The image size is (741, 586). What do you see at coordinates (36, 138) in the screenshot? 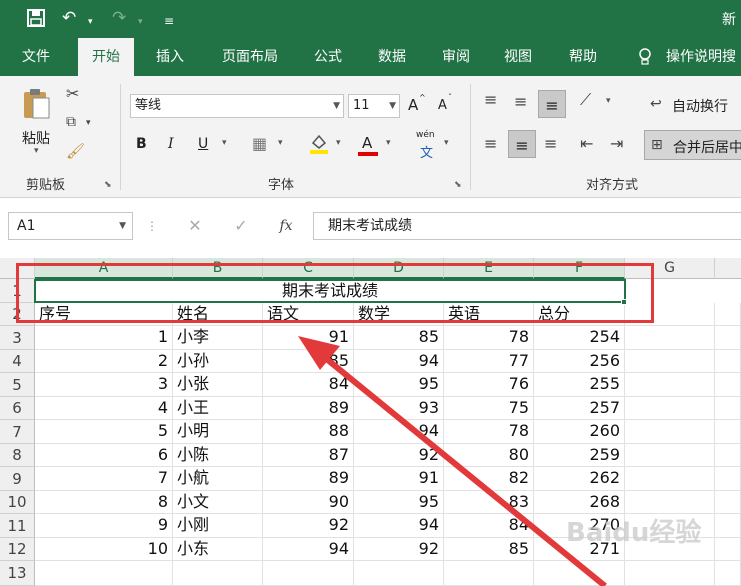
I see `paste-label: 粘贴` at bounding box center [36, 138].